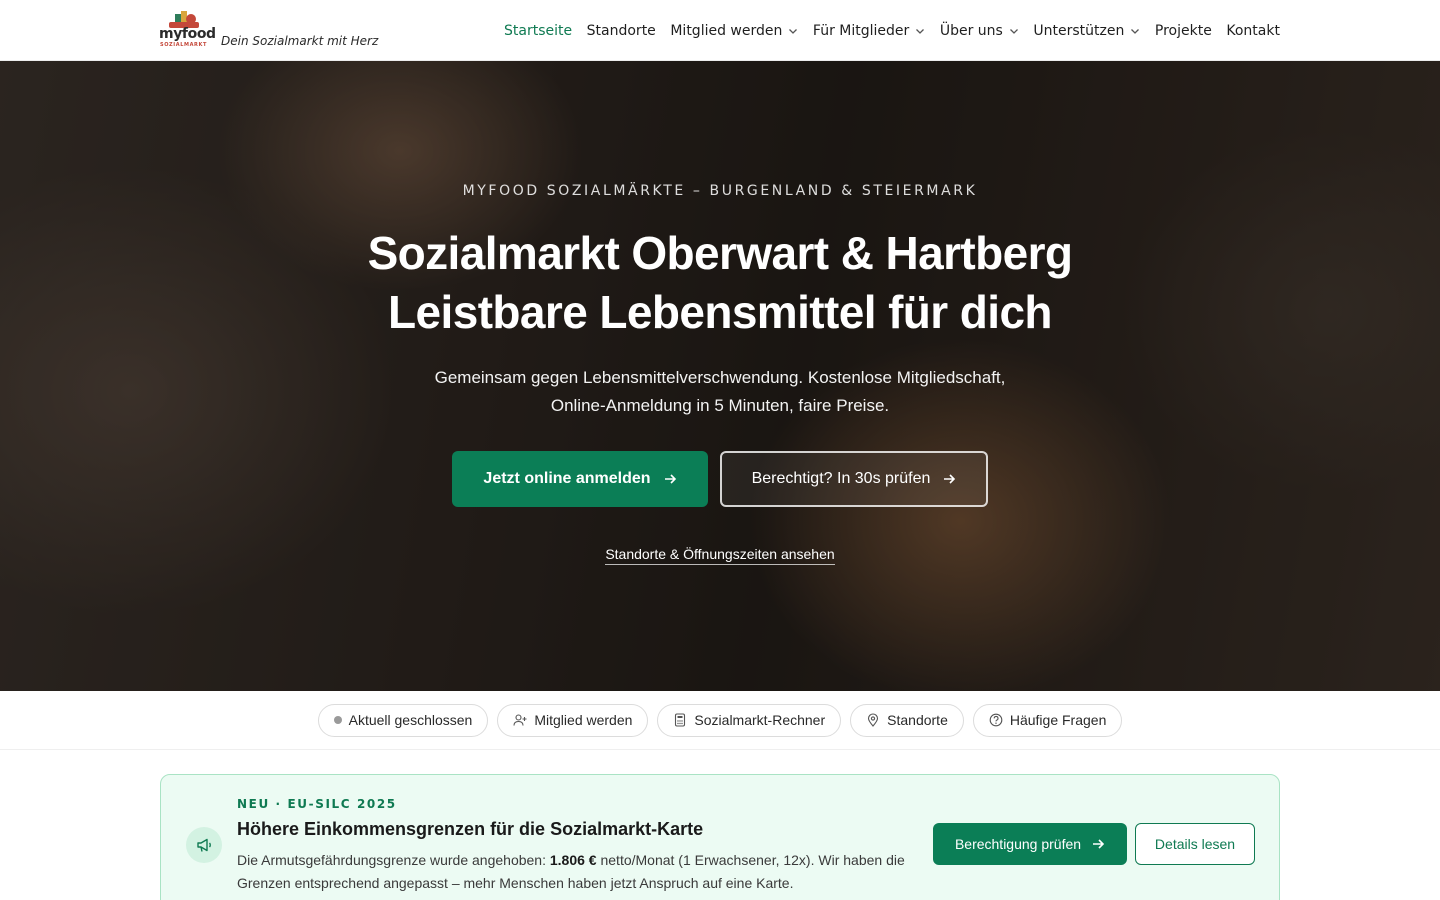  I want to click on nav-label: Standorte, so click(621, 31).